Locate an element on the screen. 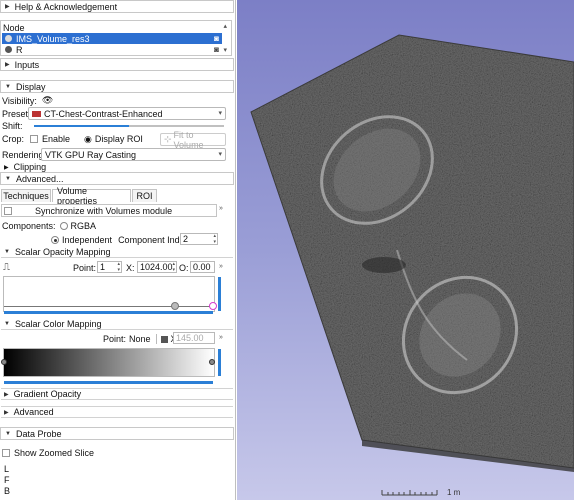 This screenshot has height=500, width=574. opacity-o-spinbox: 0.00 is located at coordinates (202, 267).